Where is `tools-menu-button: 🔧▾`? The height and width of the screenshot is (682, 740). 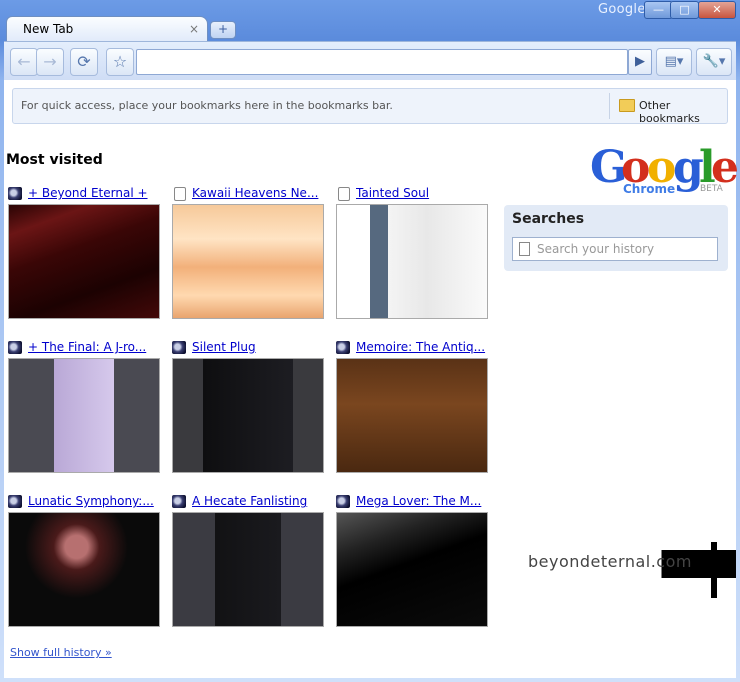 tools-menu-button: 🔧▾ is located at coordinates (714, 62).